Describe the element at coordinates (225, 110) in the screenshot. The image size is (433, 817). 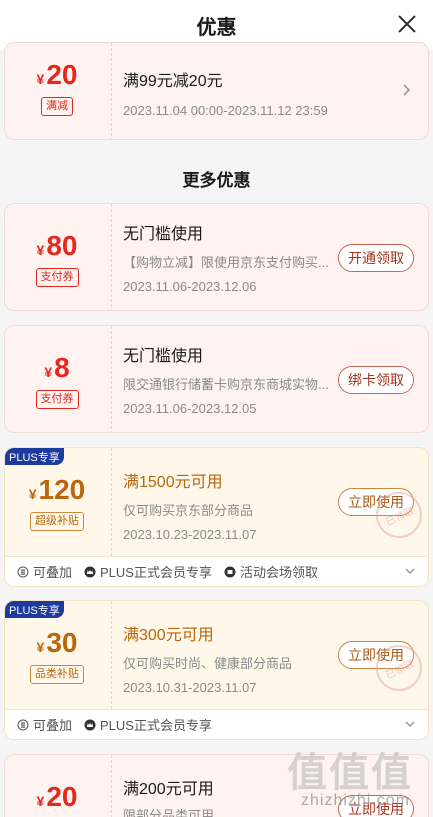
I see `coupon-date: 2023.11.04 00:00-2023.11.12 23:59` at that location.